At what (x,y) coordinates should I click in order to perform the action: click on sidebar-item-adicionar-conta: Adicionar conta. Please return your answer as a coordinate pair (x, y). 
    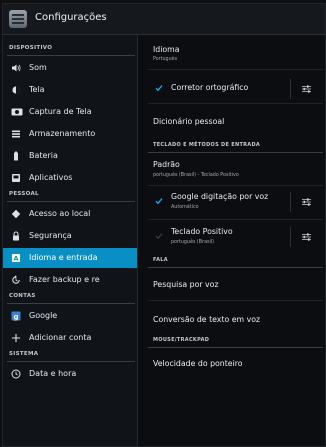
    Looking at the image, I should click on (70, 338).